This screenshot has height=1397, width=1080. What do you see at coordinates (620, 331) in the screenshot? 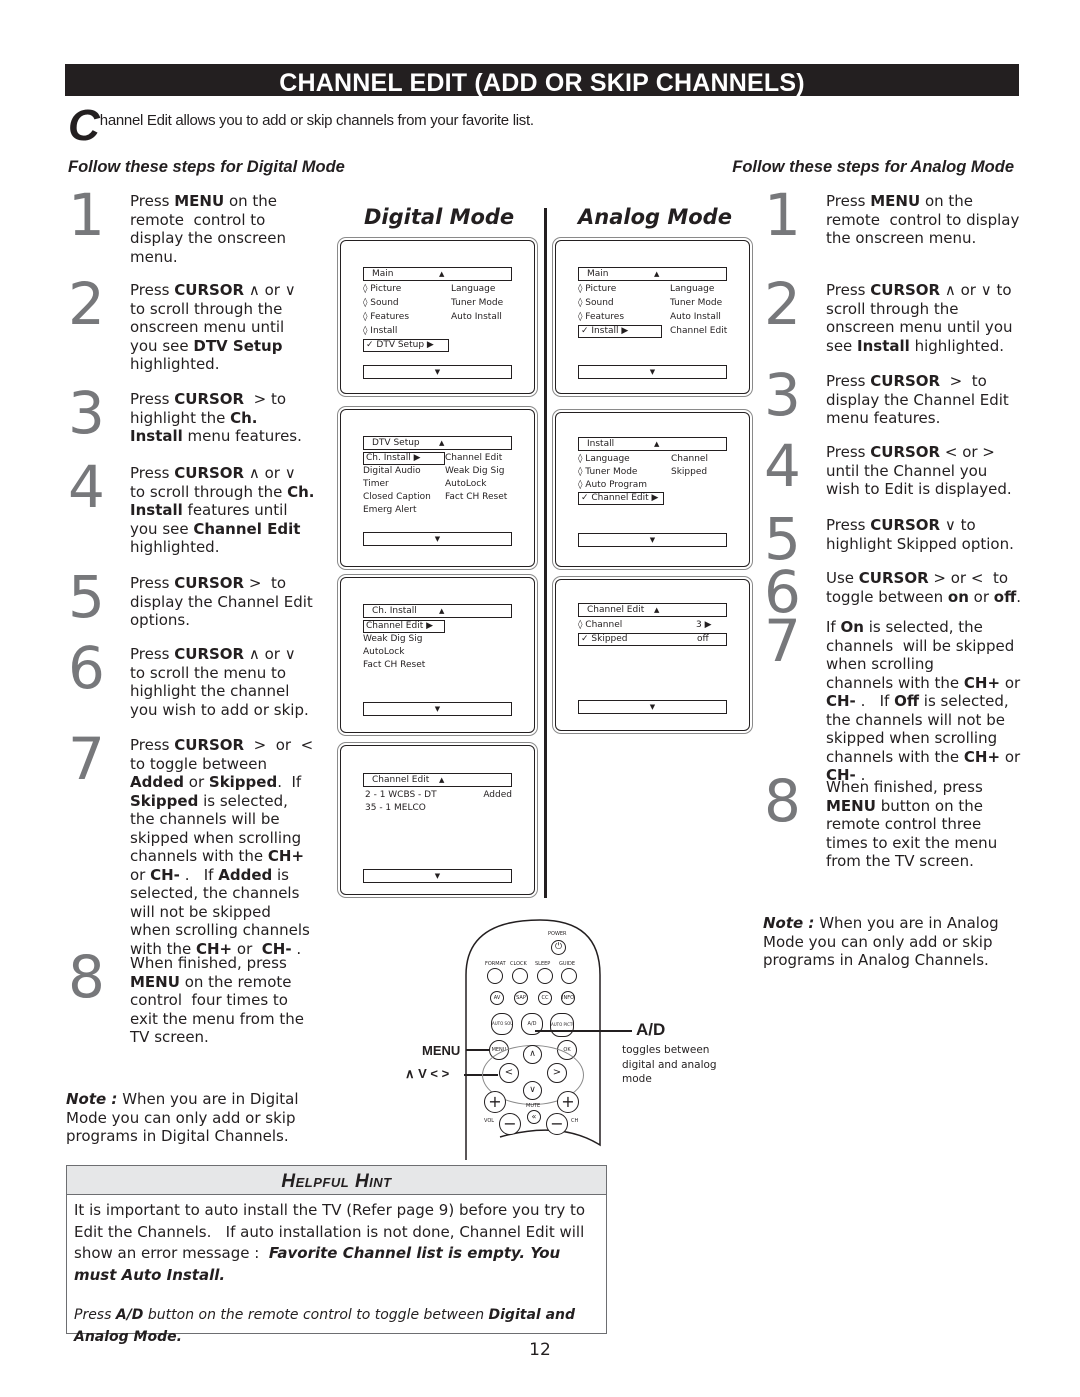
I see `menu-item: ✓ Install ▶` at bounding box center [620, 331].